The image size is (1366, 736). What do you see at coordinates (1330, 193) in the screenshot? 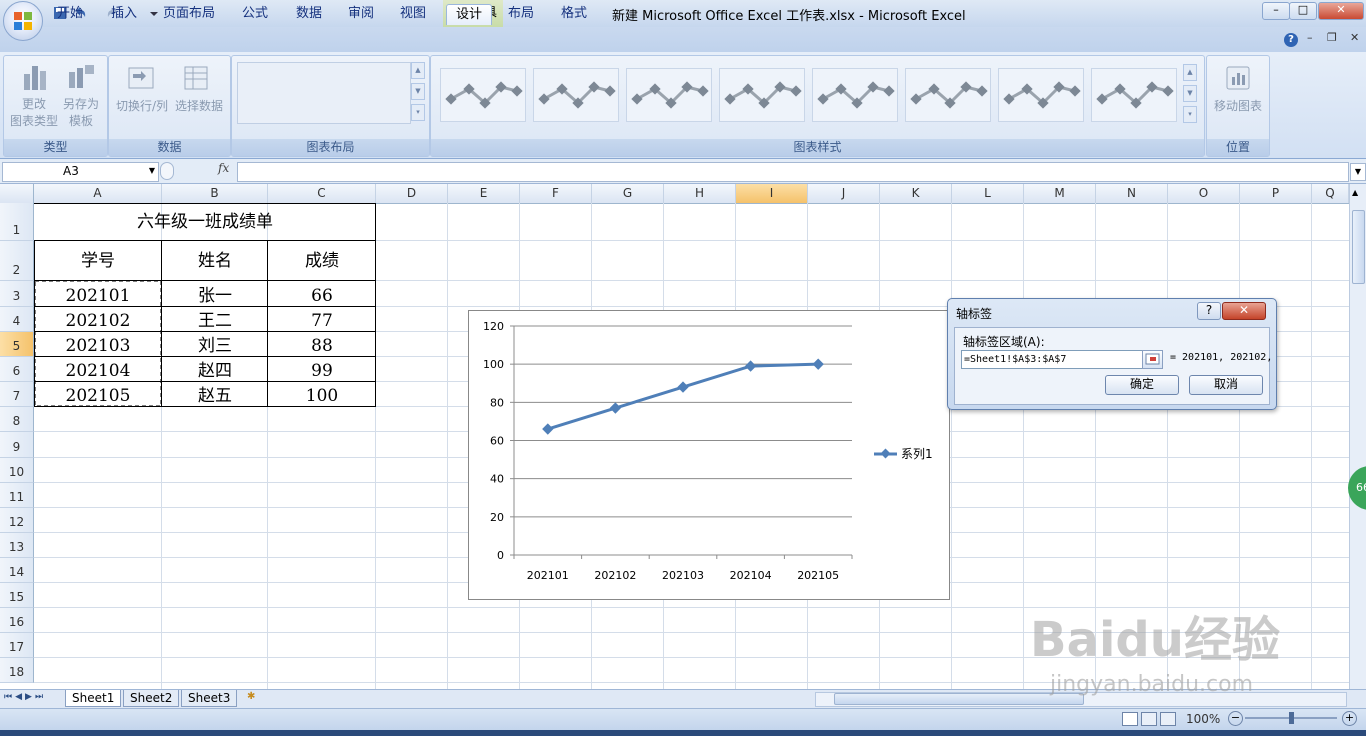
I see `column-header-q: Q` at bounding box center [1330, 193].